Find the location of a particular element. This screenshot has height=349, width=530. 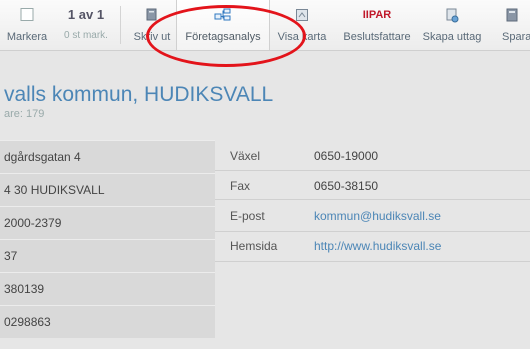

create-export-button: Skapa uttag is located at coordinates (452, 25).